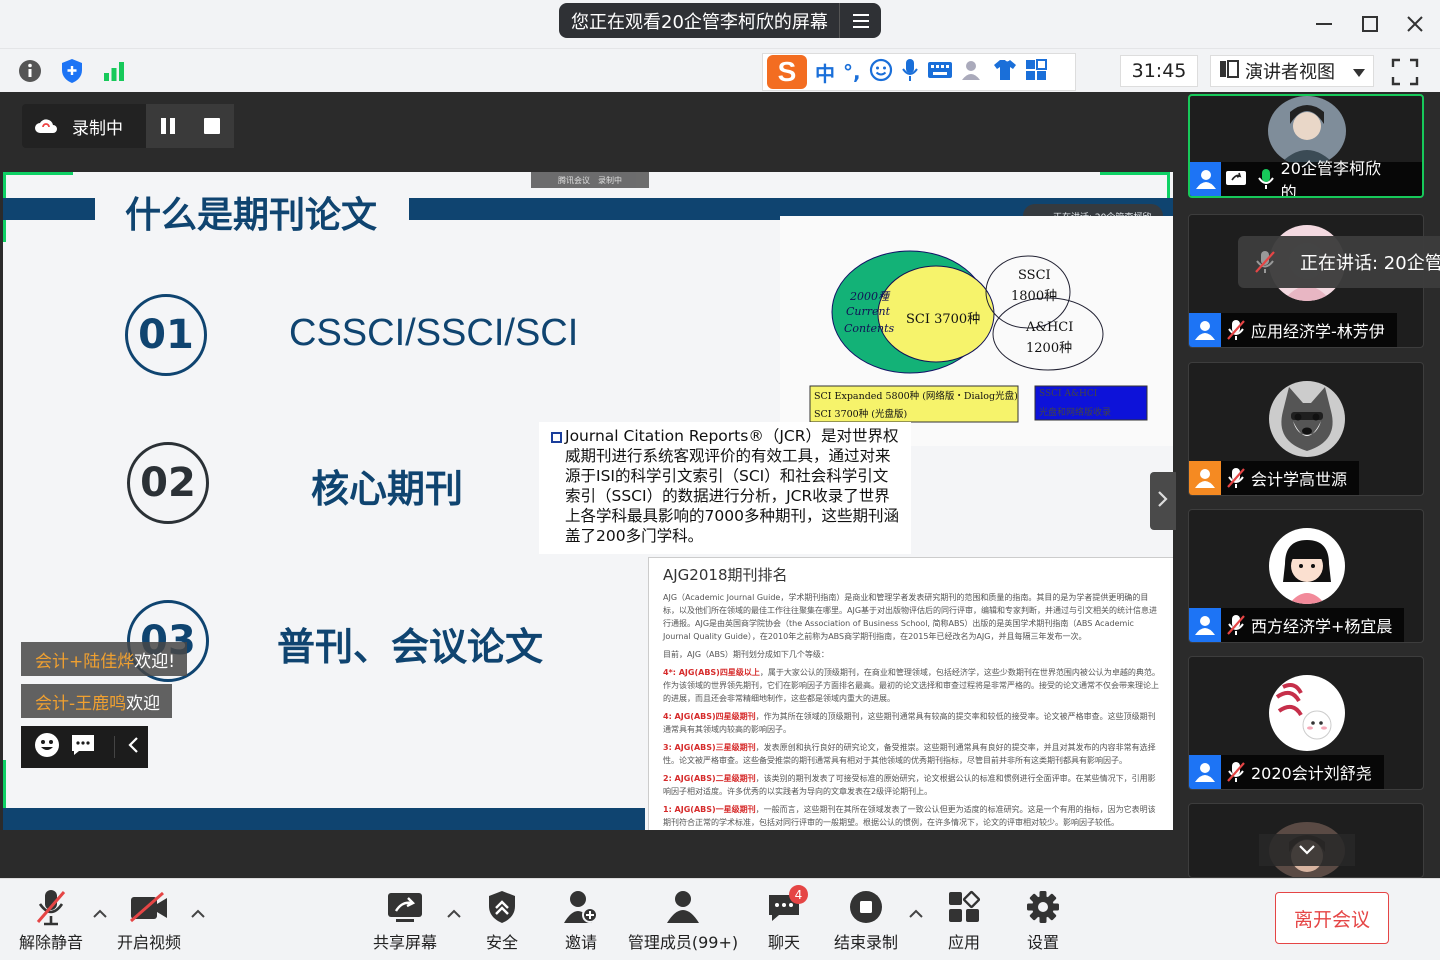 The image size is (1440, 960). I want to click on minimize-icon, so click(1324, 24).